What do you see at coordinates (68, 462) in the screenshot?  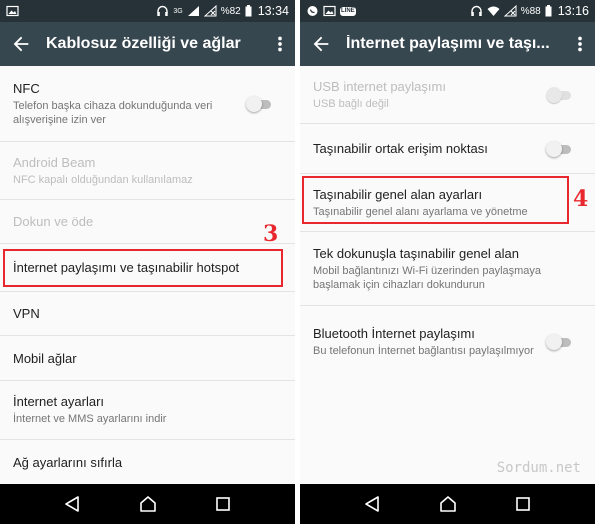 I see `item-title: Ağ ayarlarını sıfırla` at bounding box center [68, 462].